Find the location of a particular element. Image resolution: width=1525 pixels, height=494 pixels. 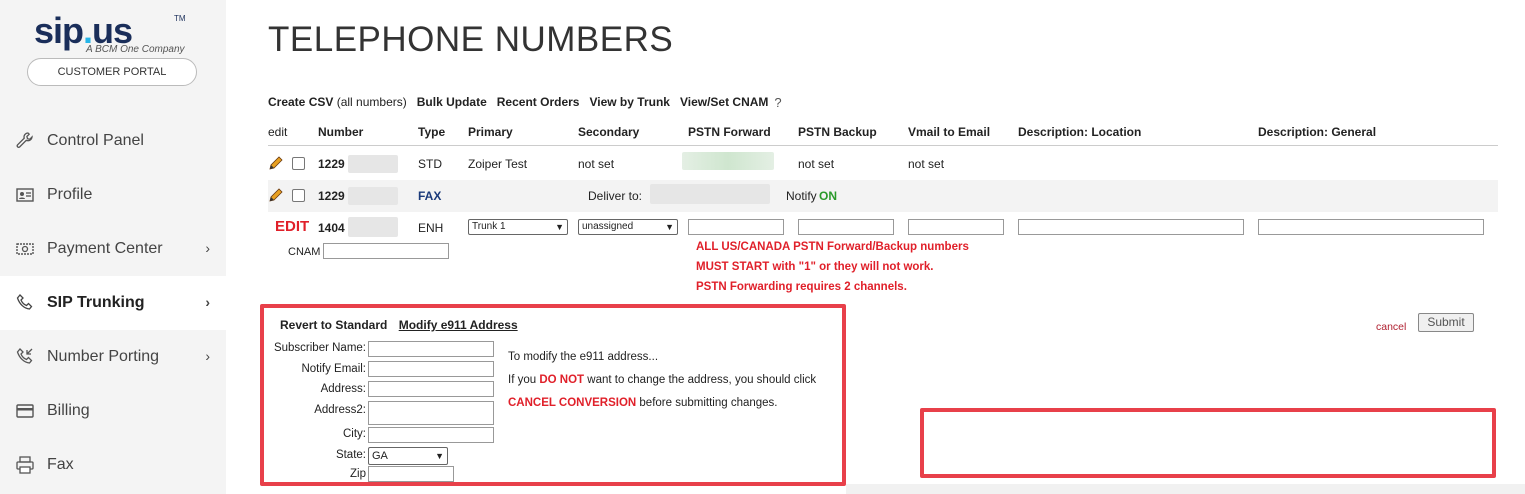

notify-status: ON is located at coordinates (828, 196).